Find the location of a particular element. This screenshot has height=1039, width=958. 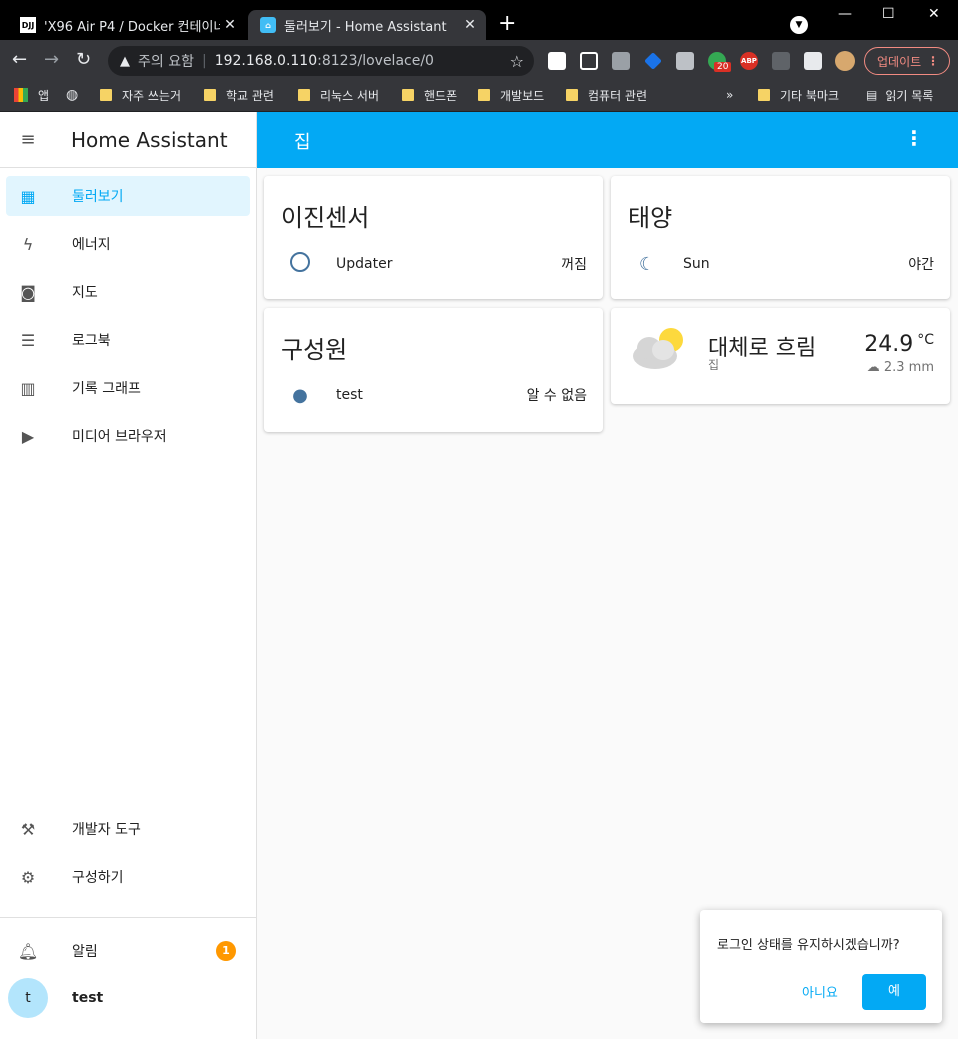

entity-name: Sun is located at coordinates (696, 264).